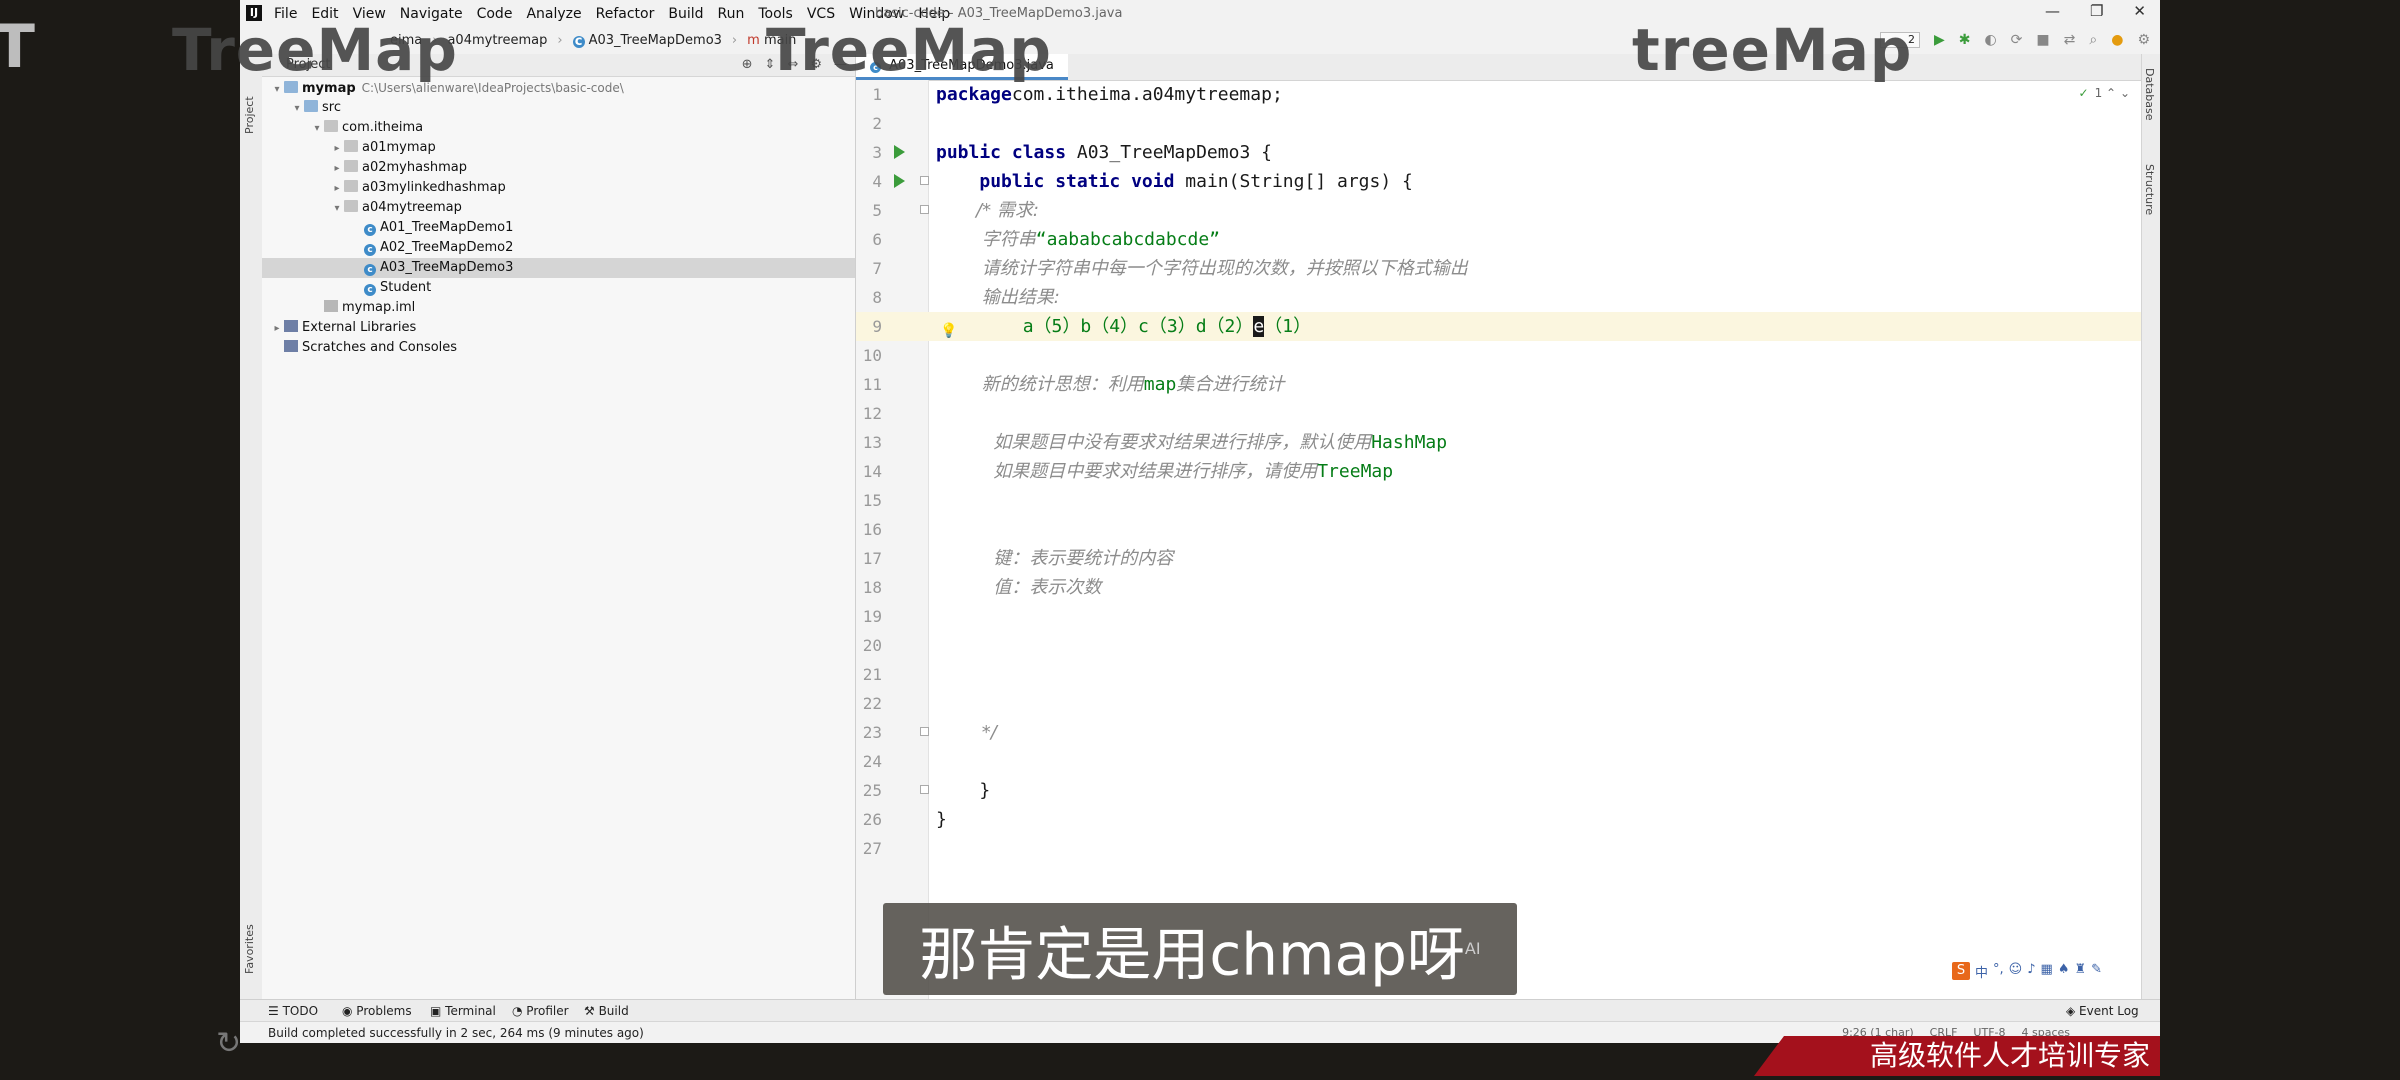 This screenshot has width=2400, height=1080. What do you see at coordinates (1990, 40) in the screenshot?
I see `coverage-icon: ◐` at bounding box center [1990, 40].